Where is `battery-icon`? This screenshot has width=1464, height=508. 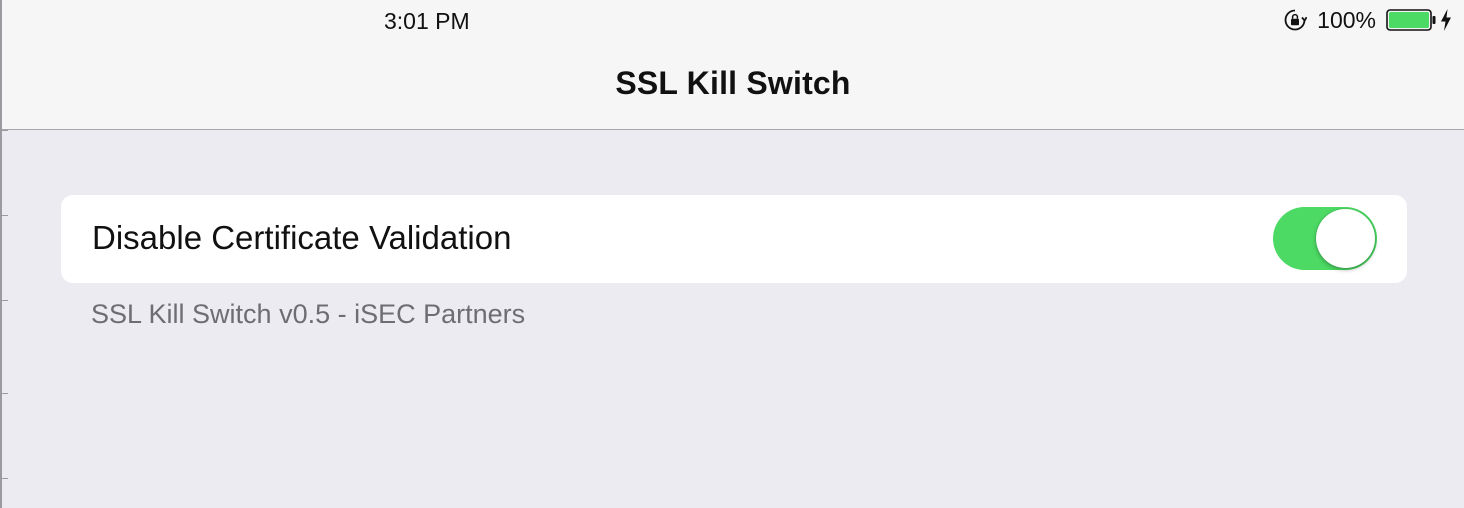 battery-icon is located at coordinates (1411, 20).